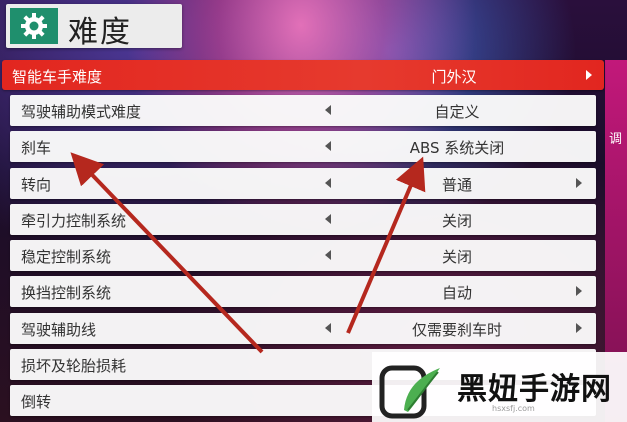 The image size is (627, 422). I want to click on setting-row: 牵引力控制系统 关闭, so click(303, 219).